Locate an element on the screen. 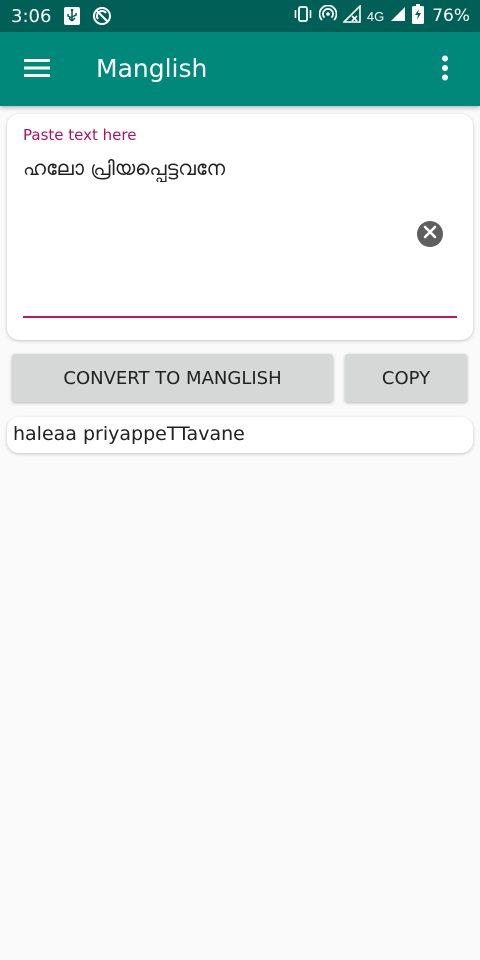 The image size is (480, 960). signal-no-data-icon is located at coordinates (351, 15).